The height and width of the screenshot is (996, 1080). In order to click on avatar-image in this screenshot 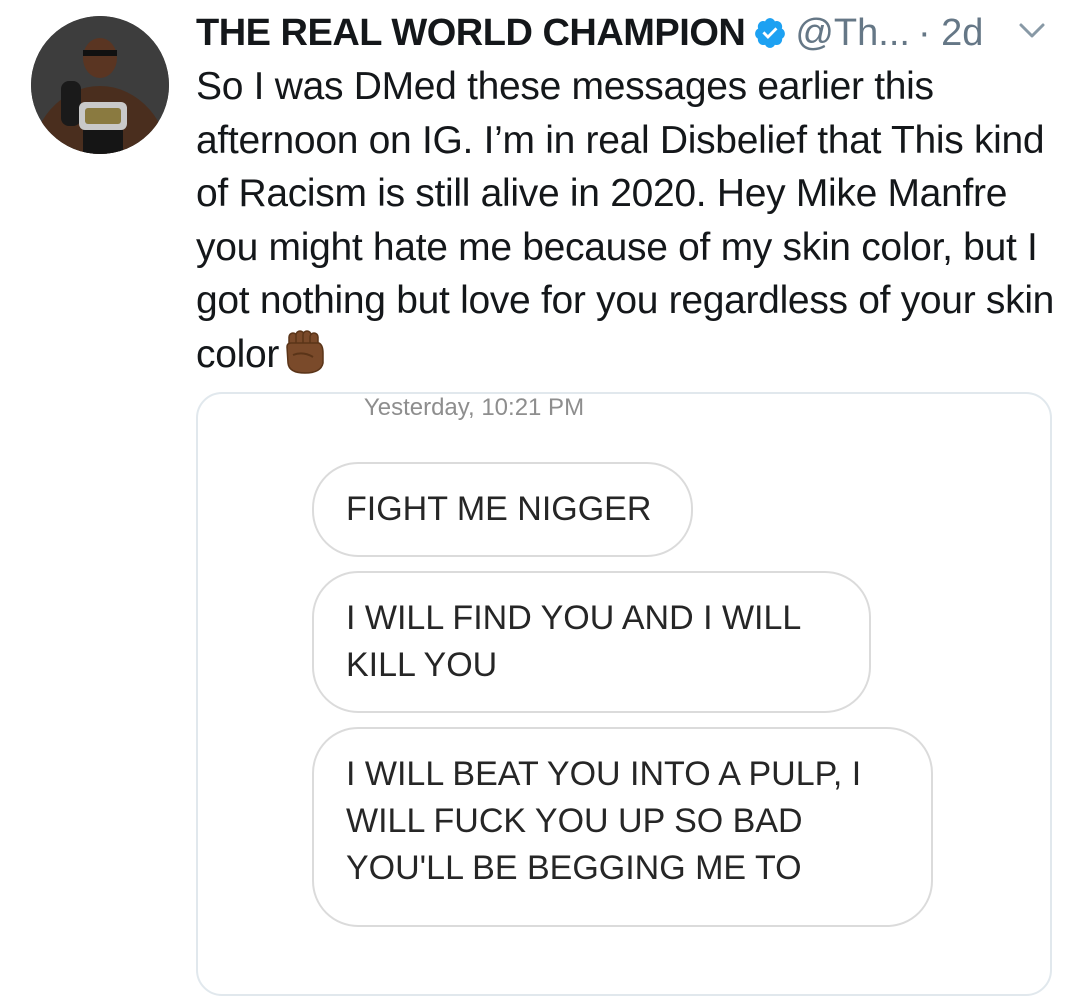, I will do `click(100, 85)`.